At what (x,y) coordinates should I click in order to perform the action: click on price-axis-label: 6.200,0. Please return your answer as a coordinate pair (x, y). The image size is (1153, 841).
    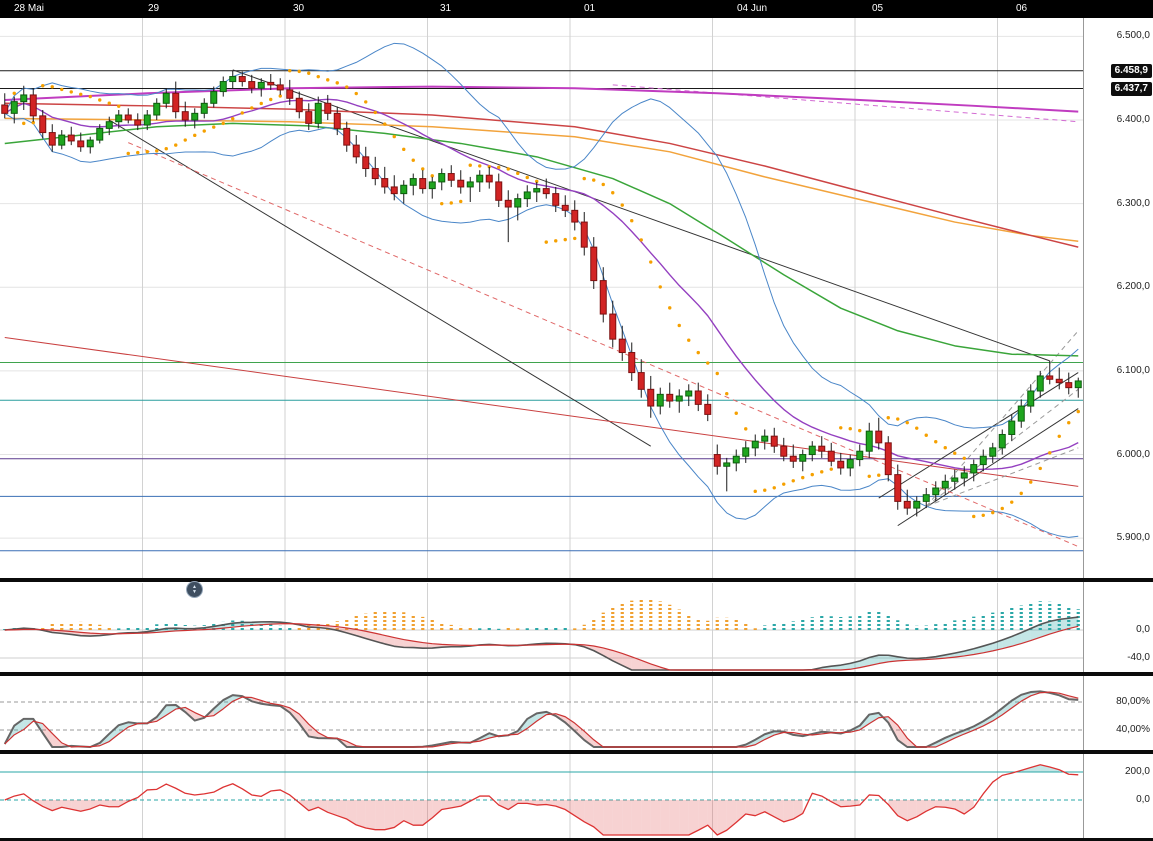
    Looking at the image, I should click on (1133, 287).